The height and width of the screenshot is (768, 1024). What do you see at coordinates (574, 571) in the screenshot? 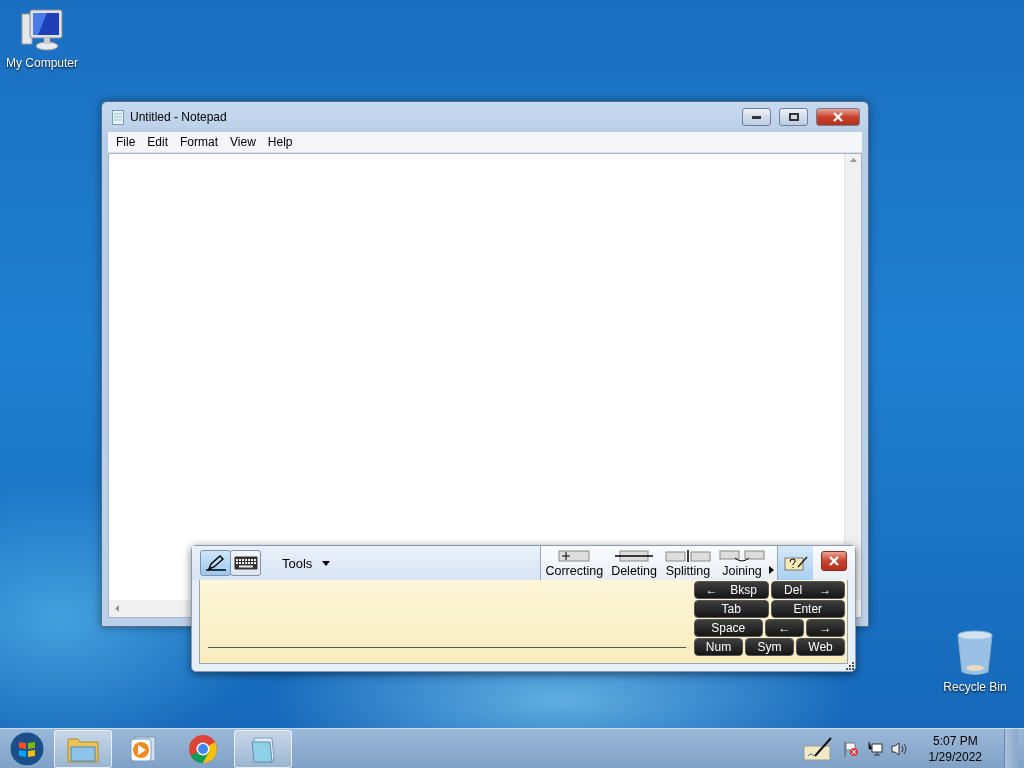
I see `gesture-label: Correcting` at bounding box center [574, 571].